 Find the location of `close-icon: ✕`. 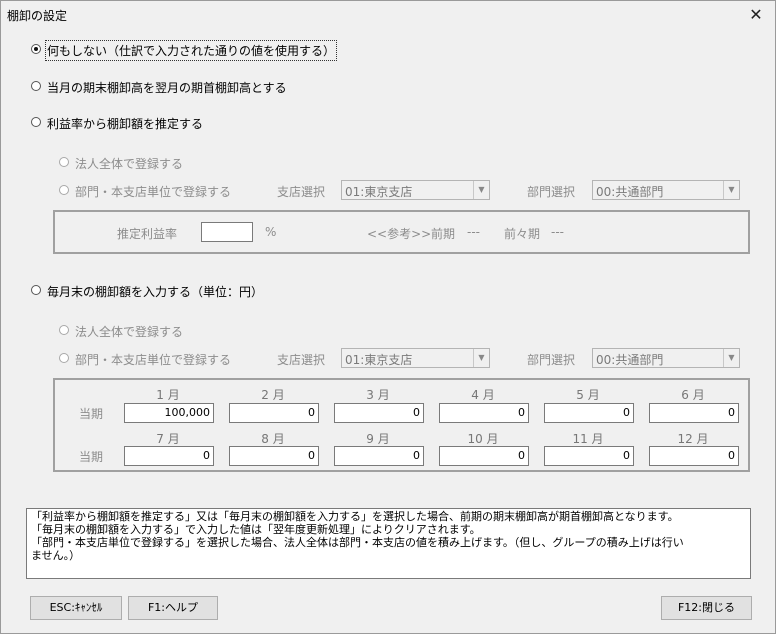

close-icon: ✕ is located at coordinates (756, 15).